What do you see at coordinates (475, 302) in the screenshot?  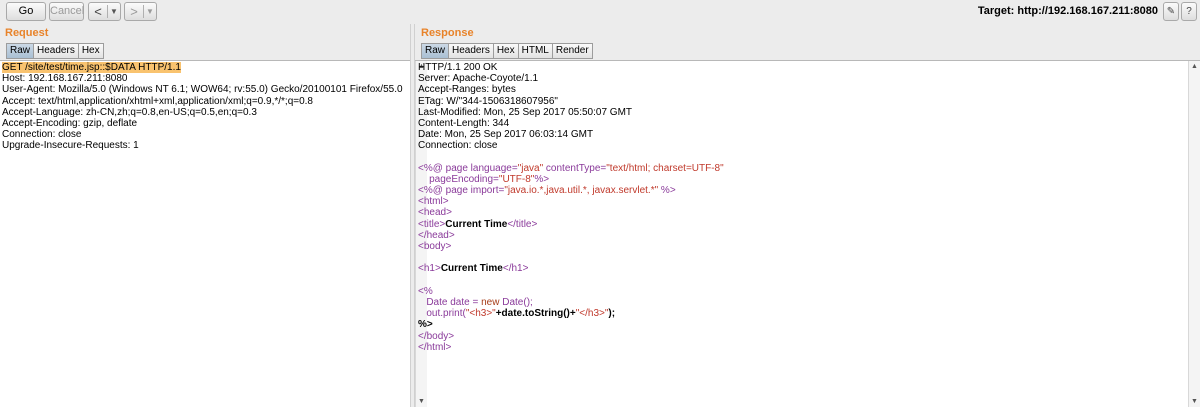 I see `response-body-line: Date date = new Date();` at bounding box center [475, 302].